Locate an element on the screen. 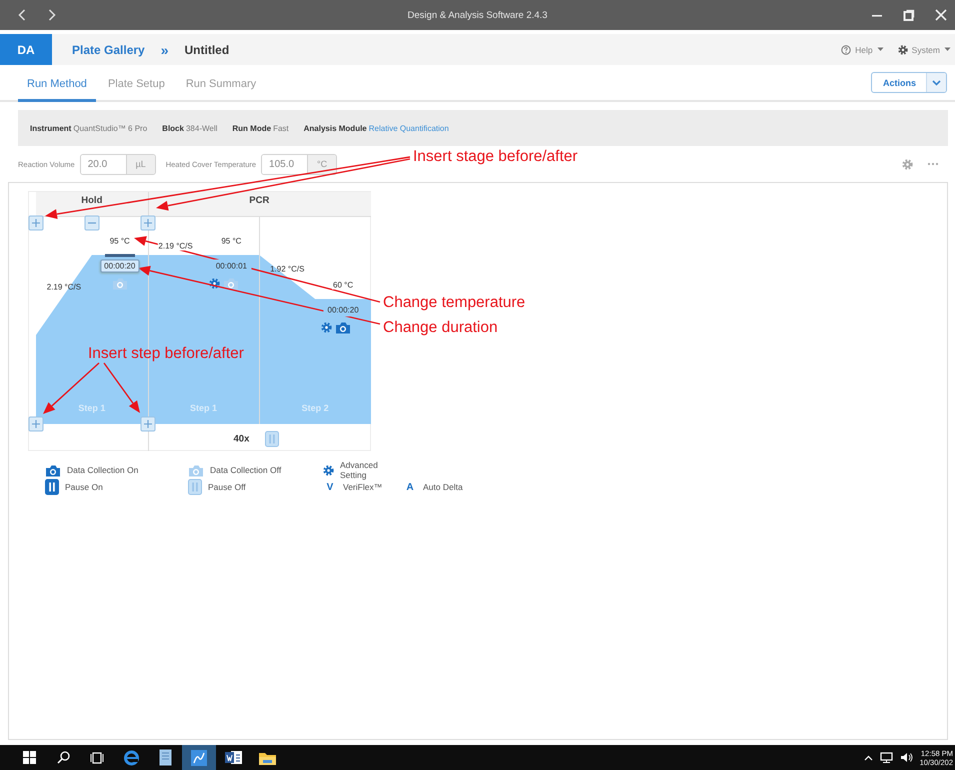  ramp-rate: 1.92 °C/S is located at coordinates (287, 269).